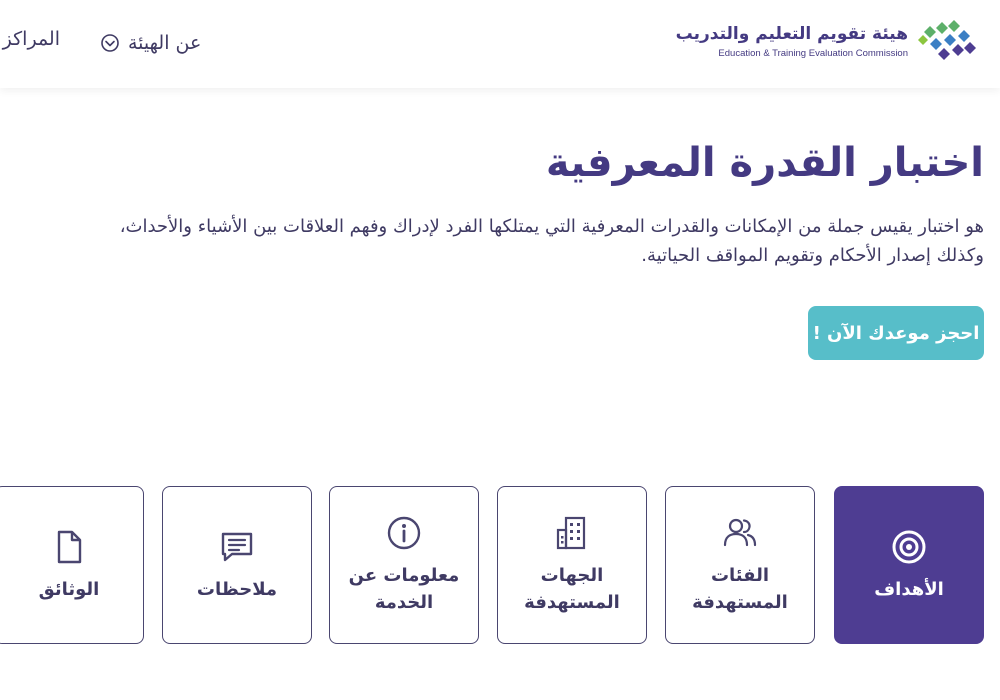  I want to click on info-icon, so click(404, 533).